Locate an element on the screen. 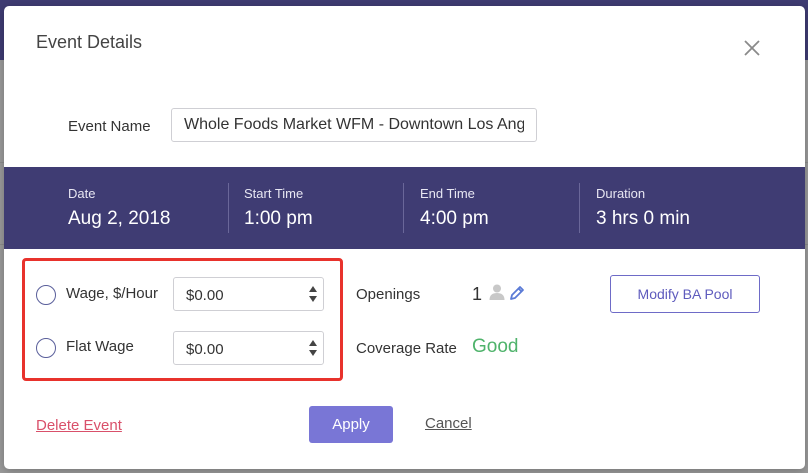 The height and width of the screenshot is (473, 808). hourly-wage-value: $0.00 is located at coordinates (205, 295).